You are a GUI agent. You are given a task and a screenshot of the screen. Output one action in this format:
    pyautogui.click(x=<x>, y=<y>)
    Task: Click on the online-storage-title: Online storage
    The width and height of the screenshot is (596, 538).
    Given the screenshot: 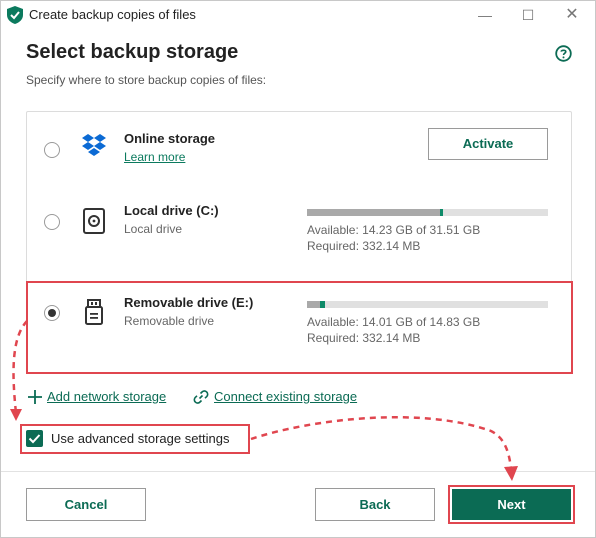 What is the action you would take?
    pyautogui.click(x=170, y=138)
    